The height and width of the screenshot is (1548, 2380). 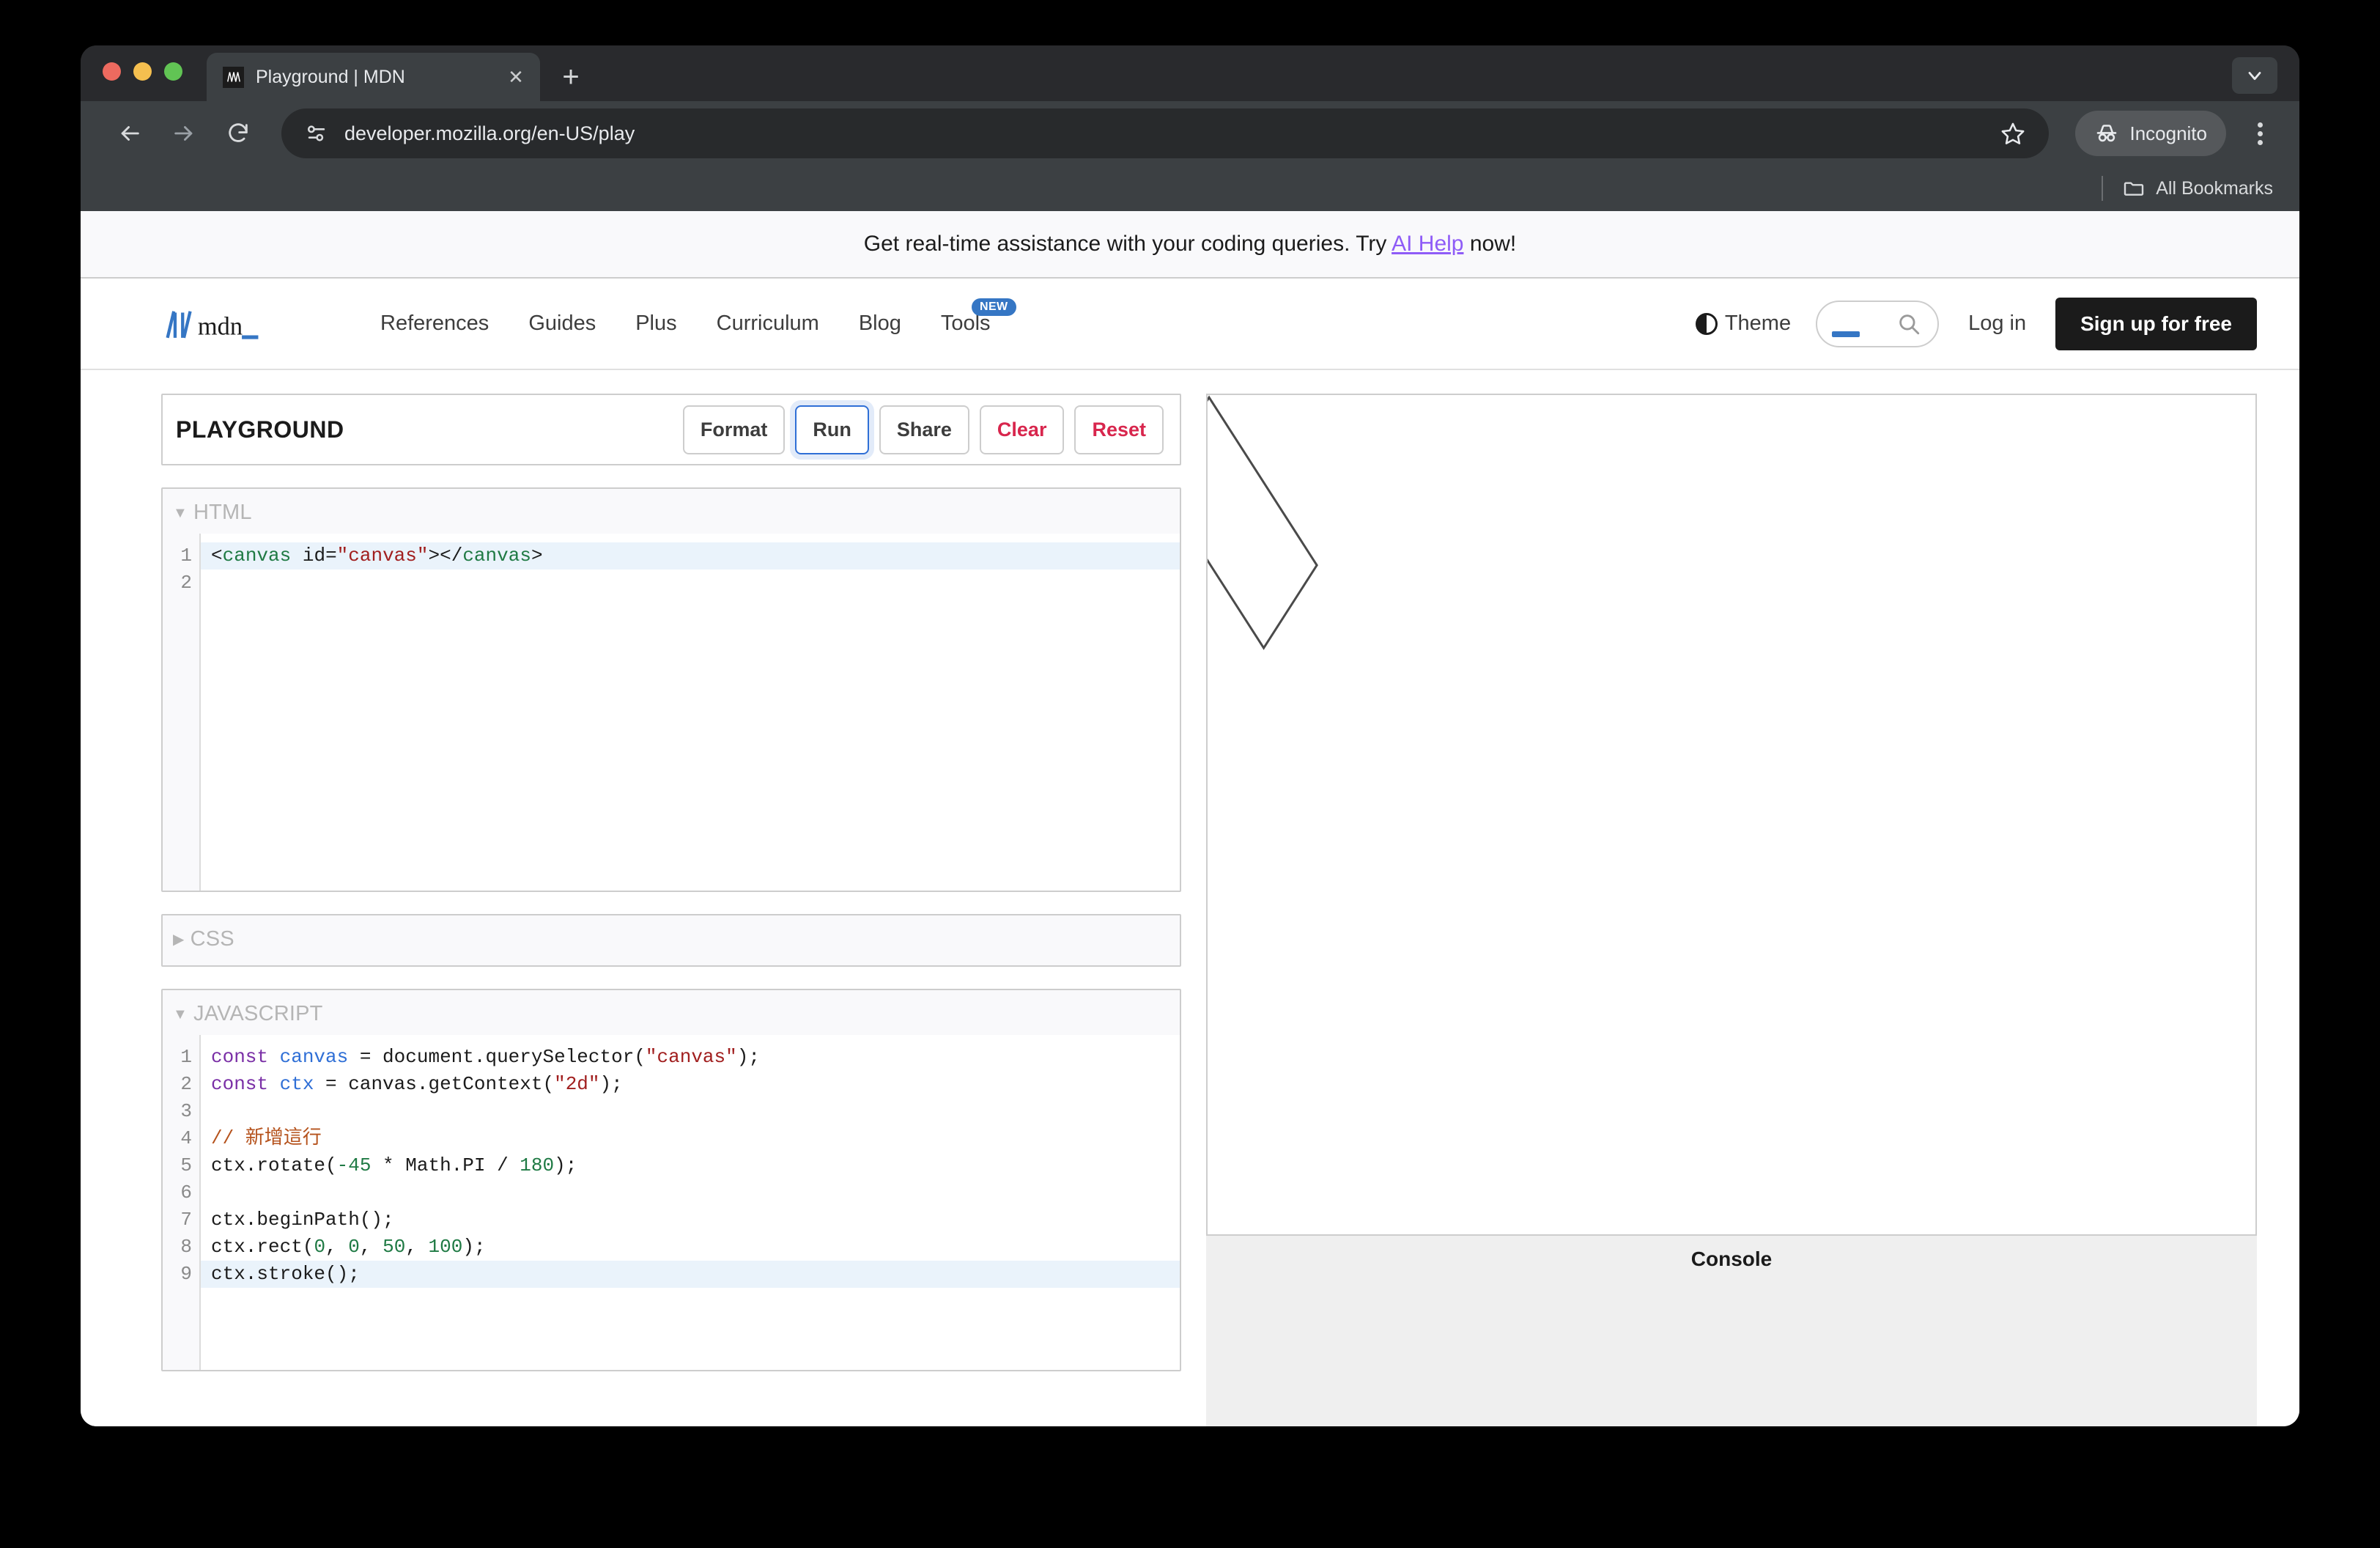 I want to click on browser-tab: Playground | MDN ✕, so click(x=373, y=77).